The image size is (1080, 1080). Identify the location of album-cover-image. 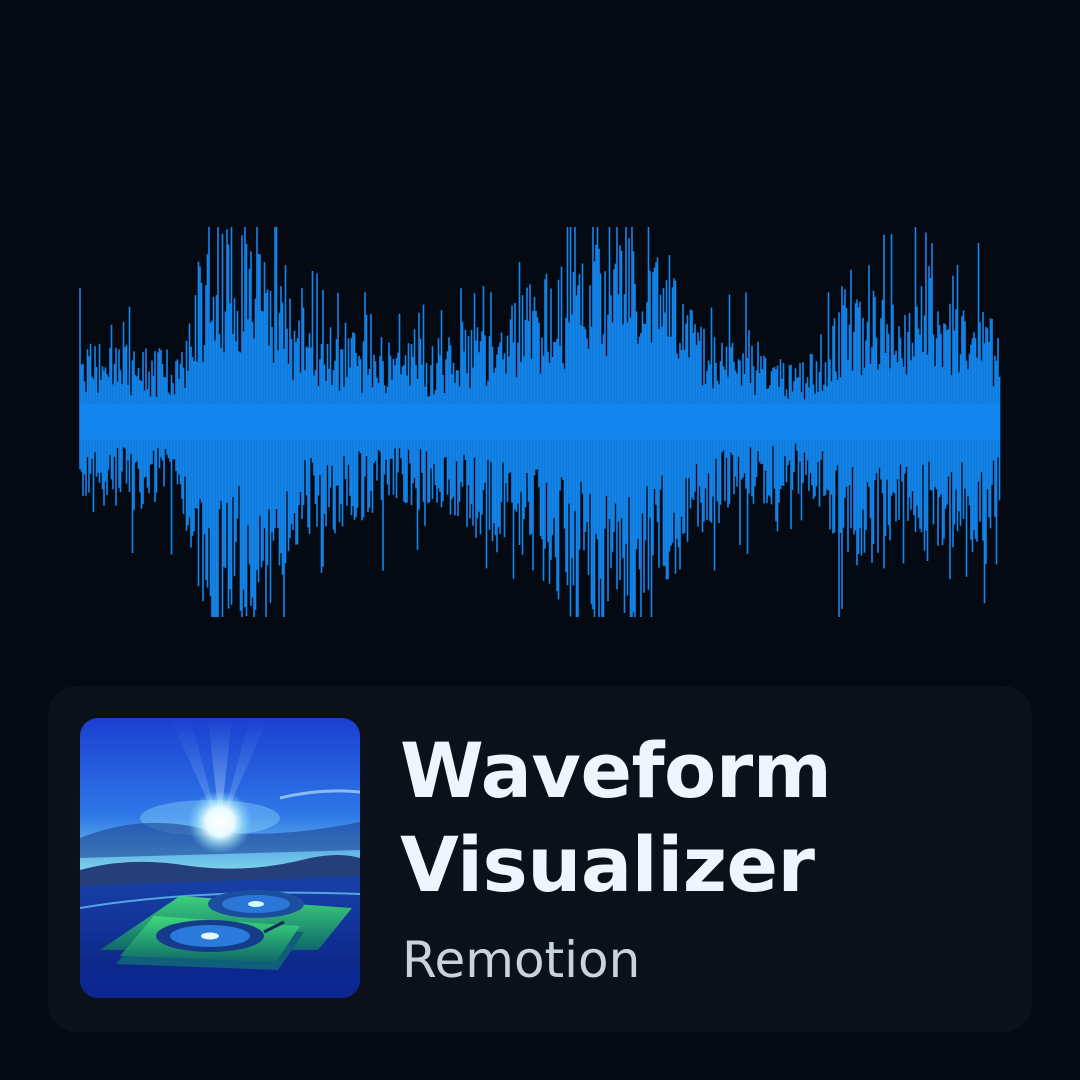
(220, 858).